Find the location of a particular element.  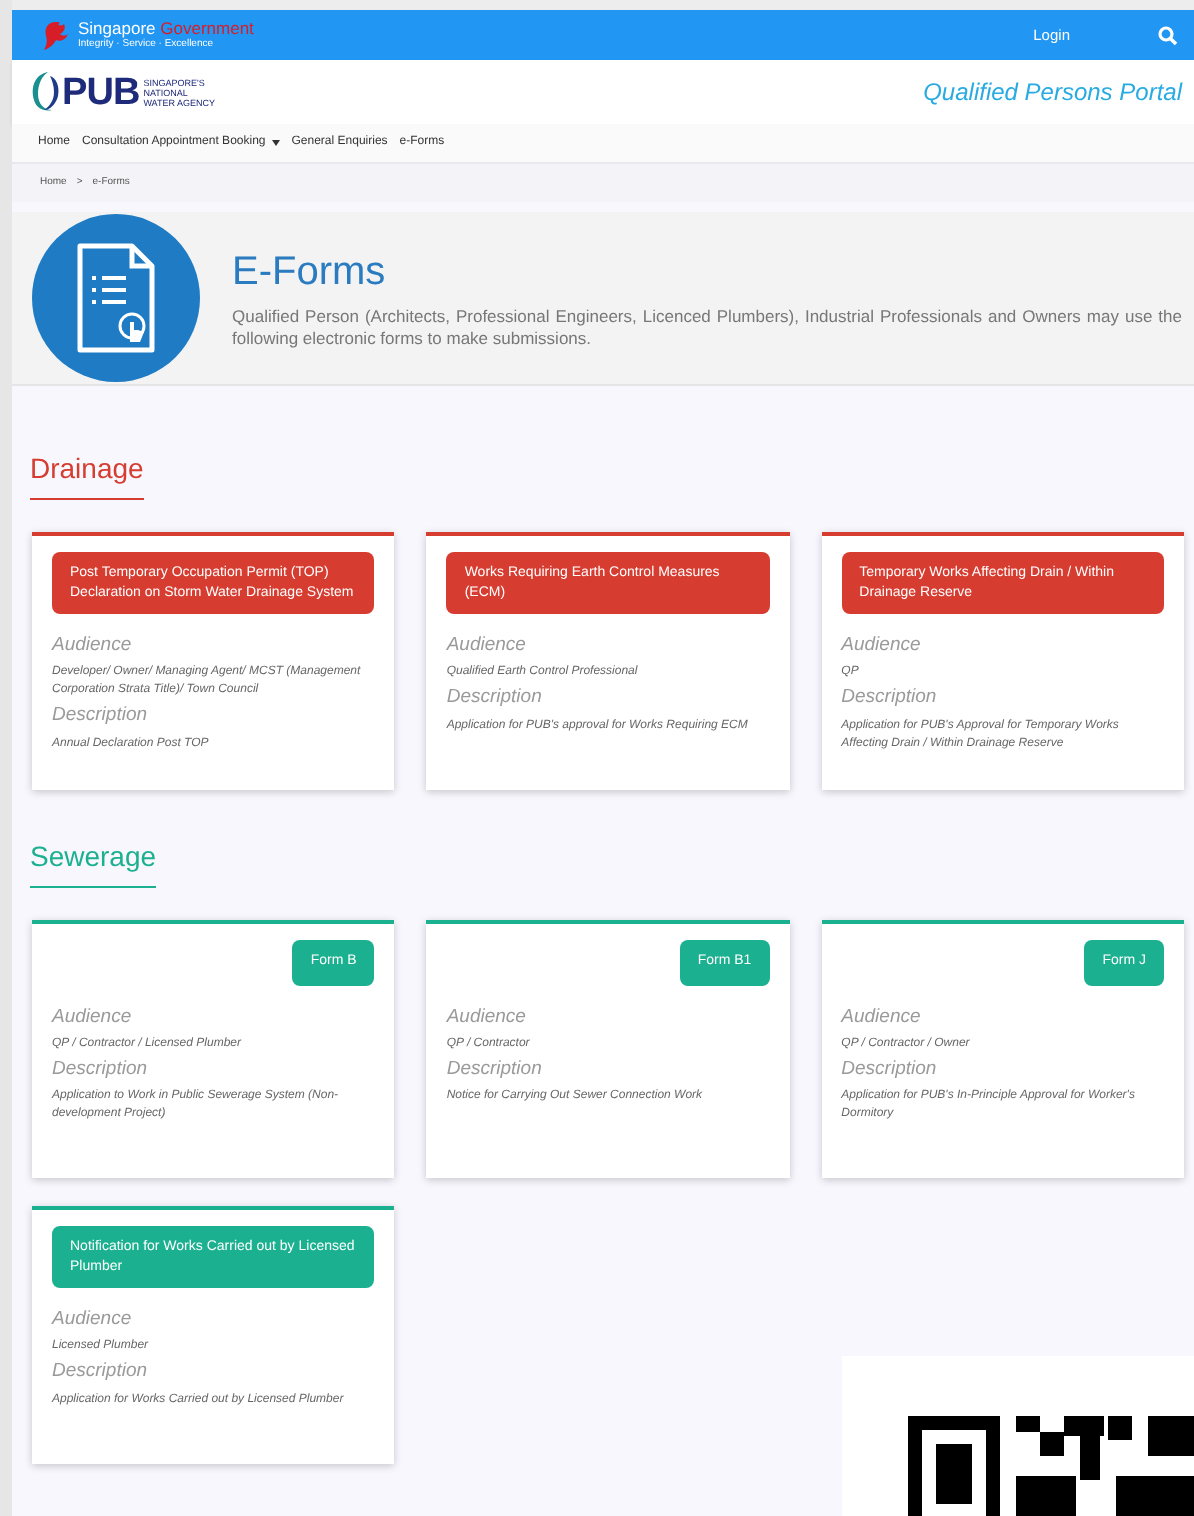

form-card is located at coordinates (213, 661).